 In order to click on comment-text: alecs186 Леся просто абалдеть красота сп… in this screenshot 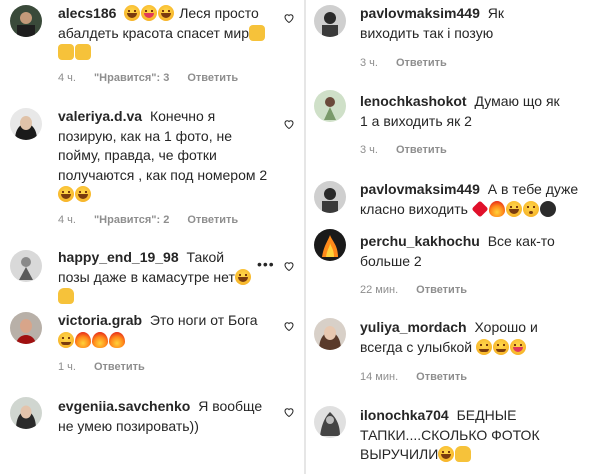, I will do `click(163, 33)`.